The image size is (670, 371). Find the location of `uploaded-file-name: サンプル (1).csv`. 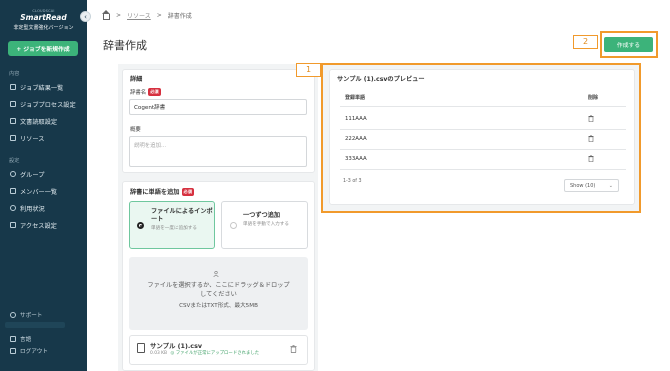

uploaded-file-name: サンプル (1).csv is located at coordinates (176, 346).